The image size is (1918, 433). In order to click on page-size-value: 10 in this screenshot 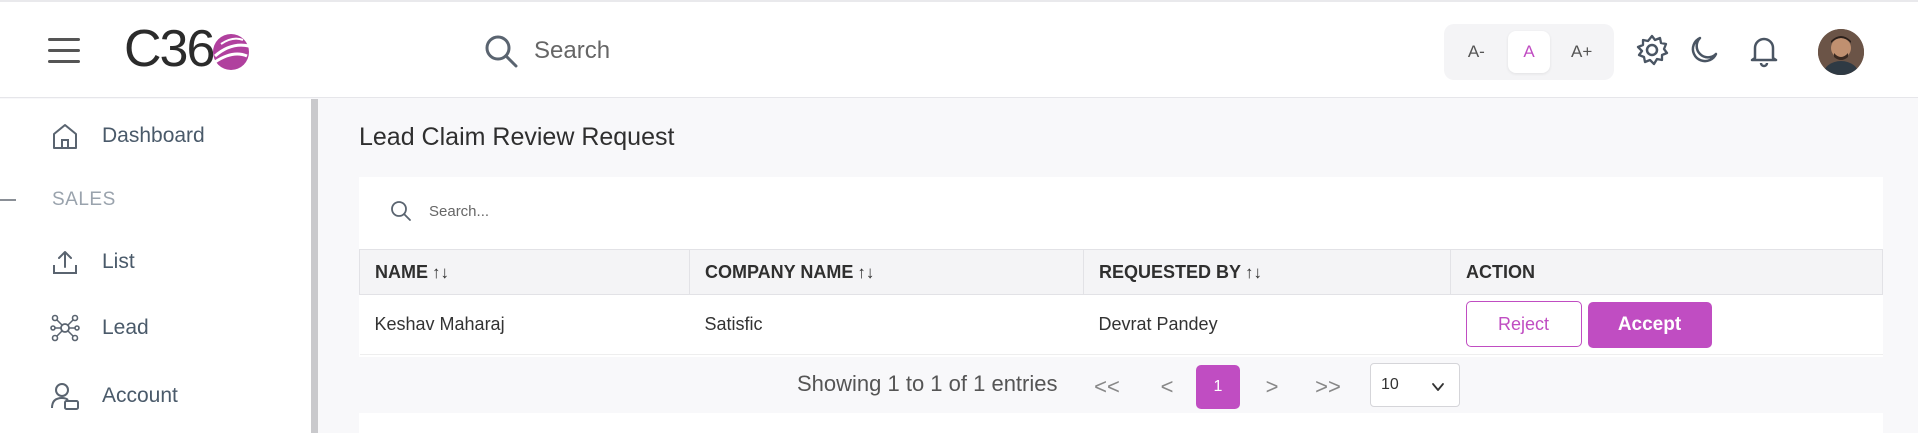, I will do `click(1390, 384)`.